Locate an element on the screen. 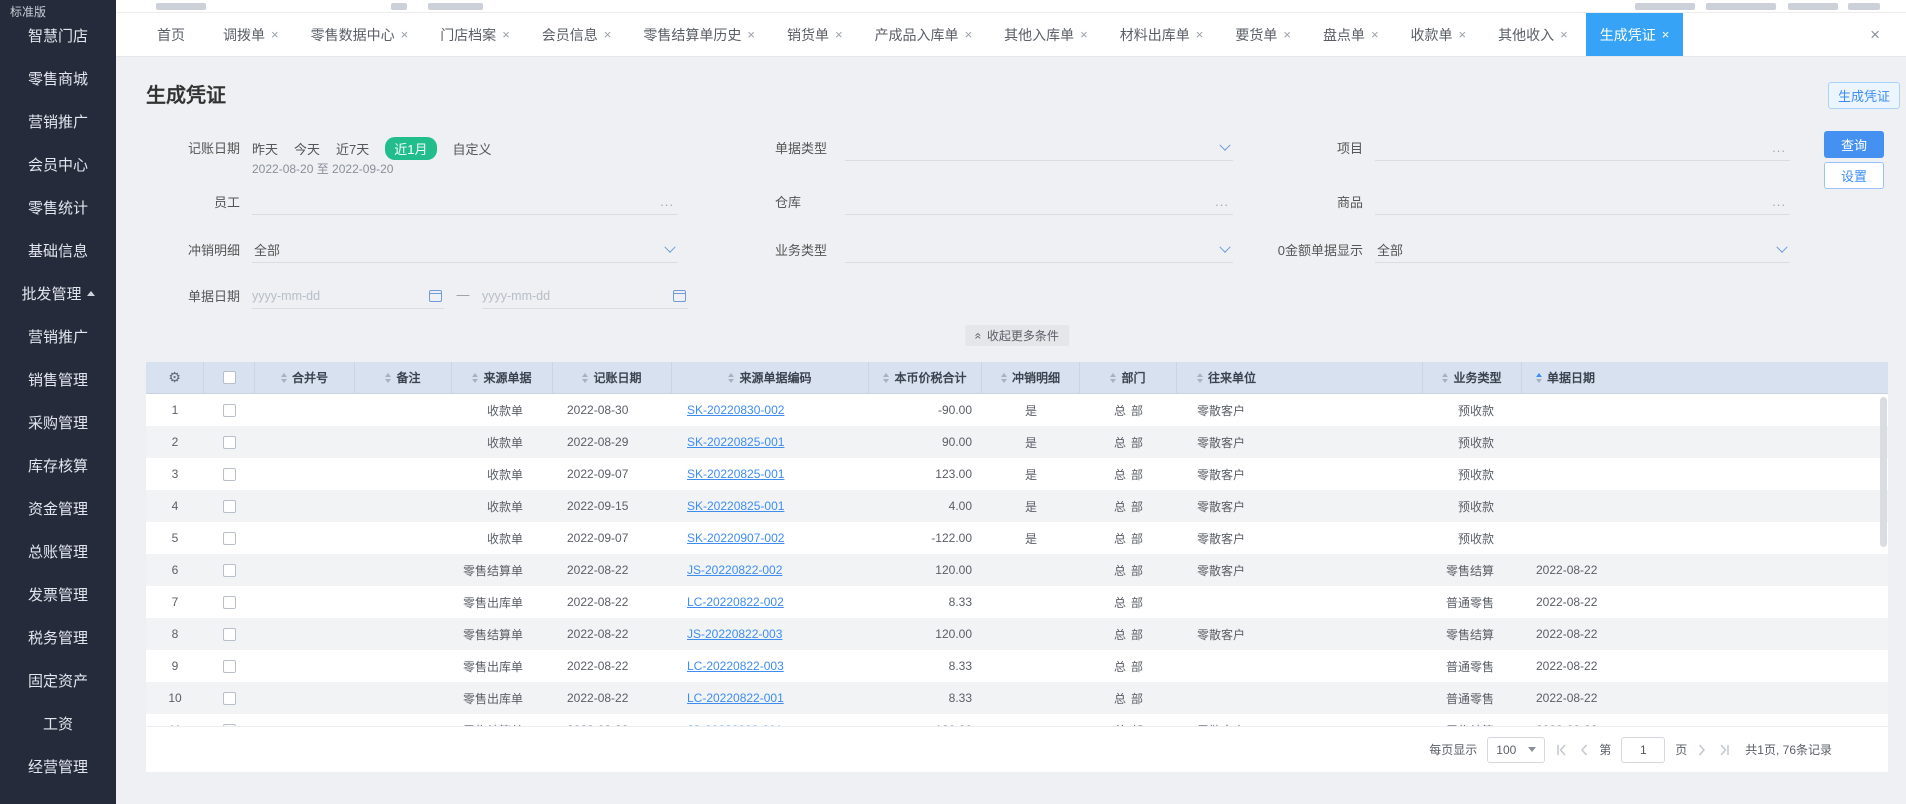  source-doc-link: SK-20220830-002 is located at coordinates (735, 410).